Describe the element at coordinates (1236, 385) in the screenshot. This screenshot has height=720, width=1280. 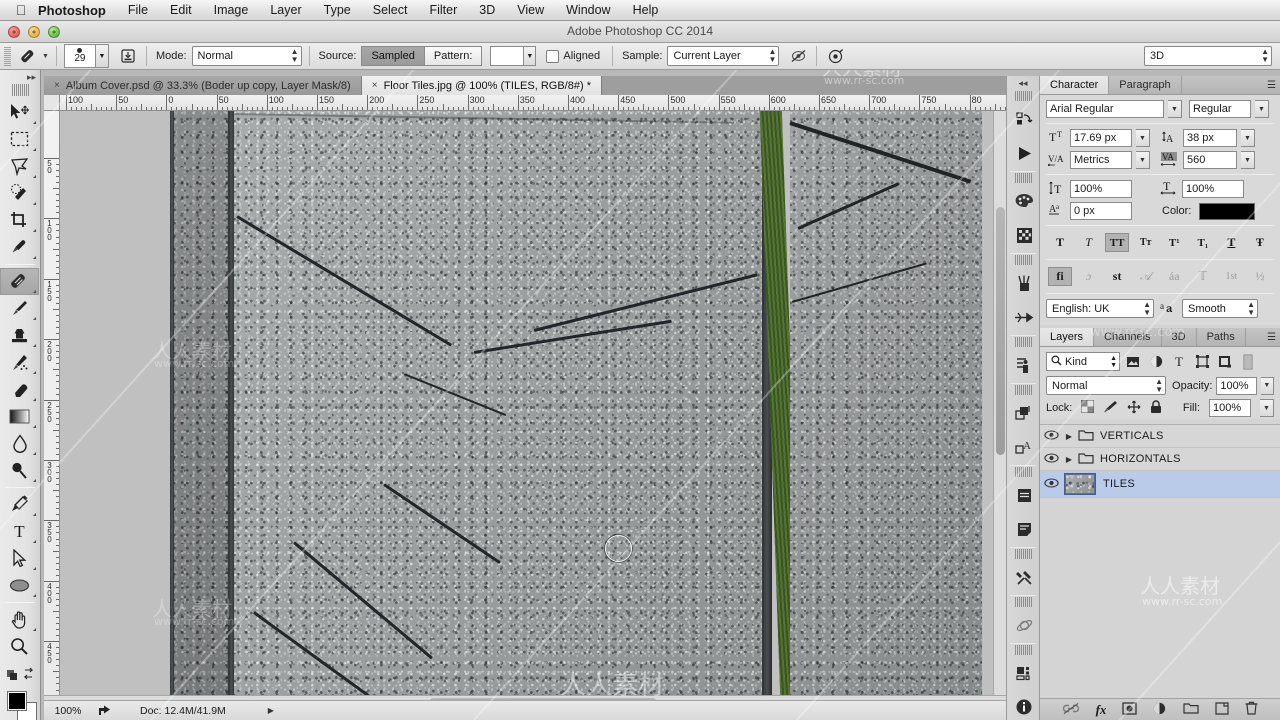
I see `opacity-field: 100%` at that location.